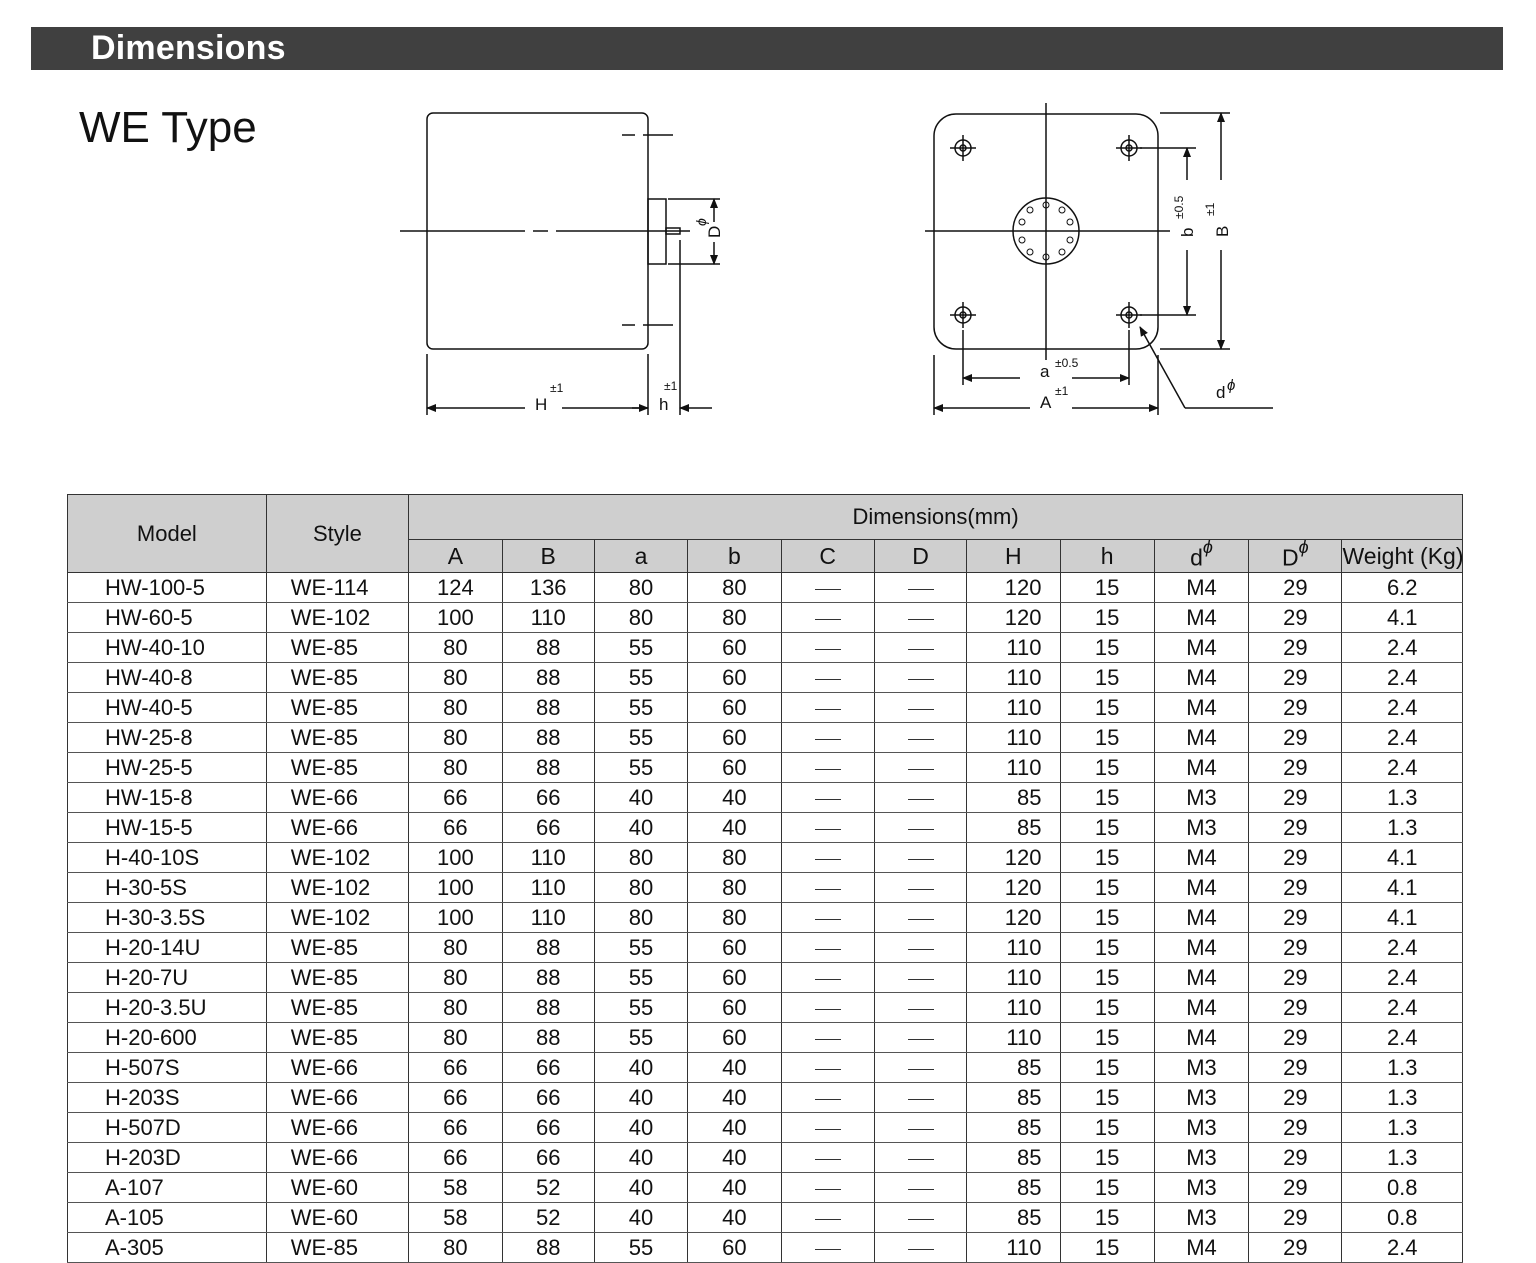  What do you see at coordinates (167, 947) in the screenshot?
I see `cell-model: H-20-14U` at bounding box center [167, 947].